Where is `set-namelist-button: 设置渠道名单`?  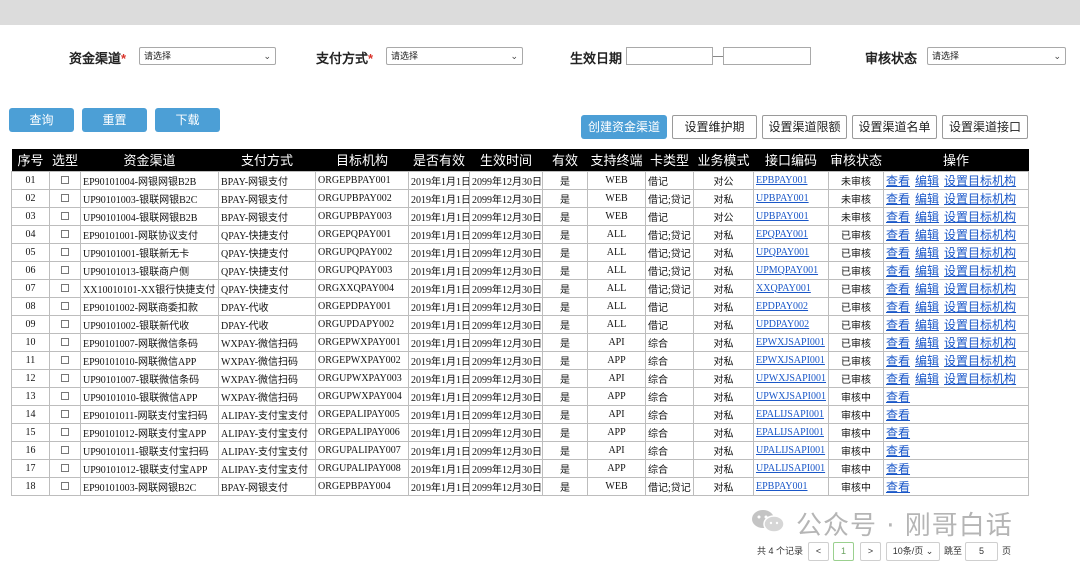 set-namelist-button: 设置渠道名单 is located at coordinates (894, 127).